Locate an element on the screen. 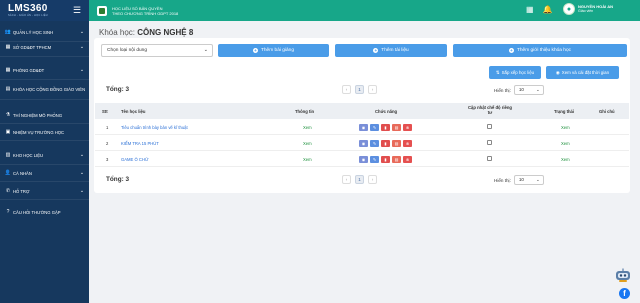 The height and width of the screenshot is (303, 640). avatar: ● is located at coordinates (569, 9).